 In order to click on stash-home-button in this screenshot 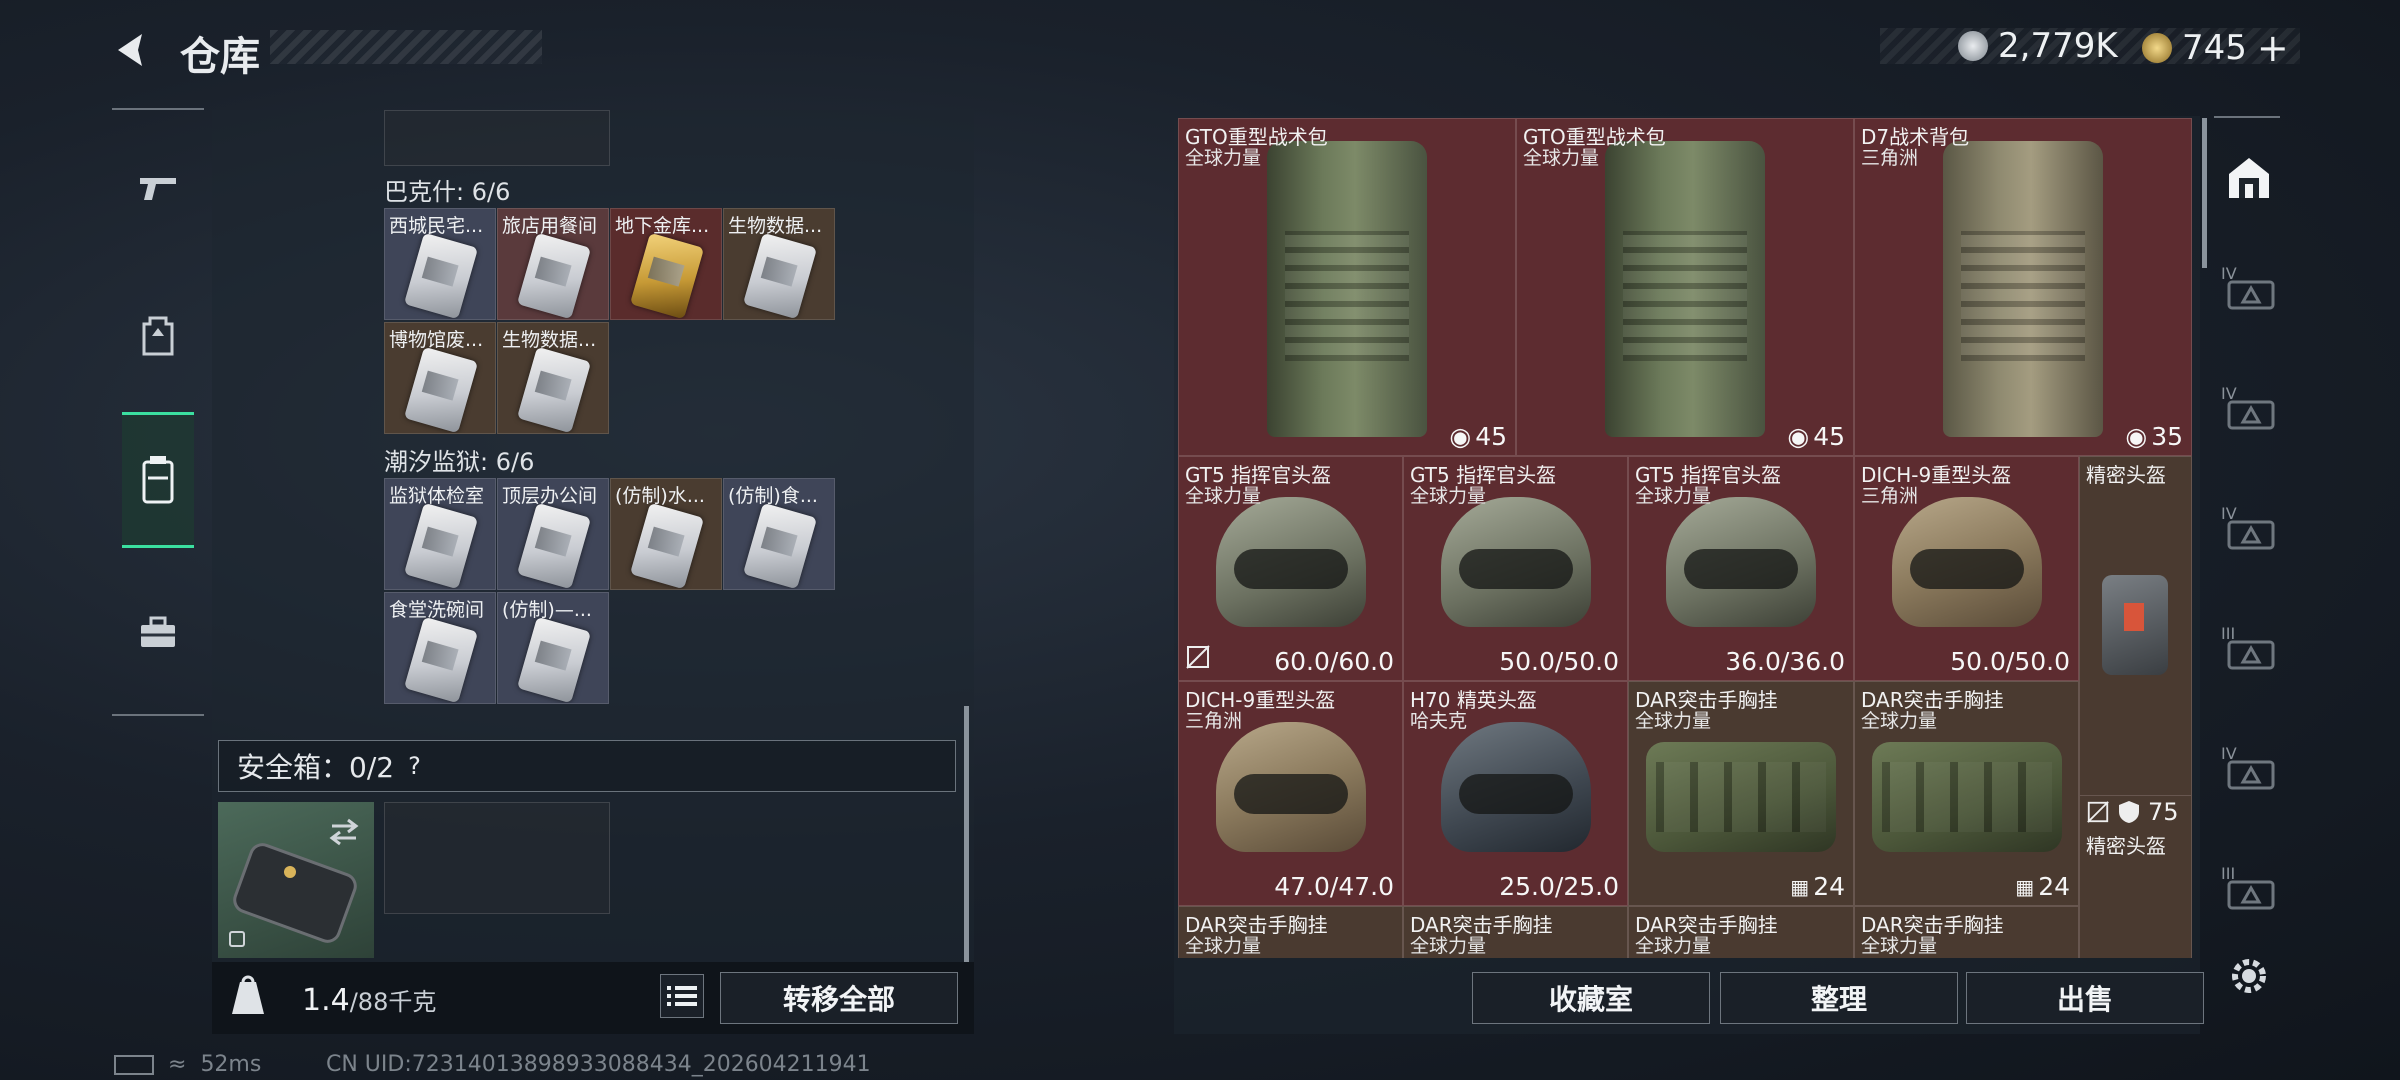, I will do `click(2249, 178)`.